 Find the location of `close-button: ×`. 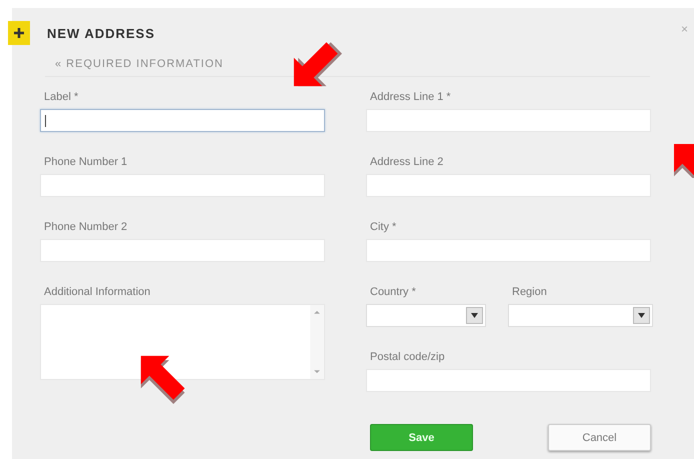

close-button: × is located at coordinates (684, 29).